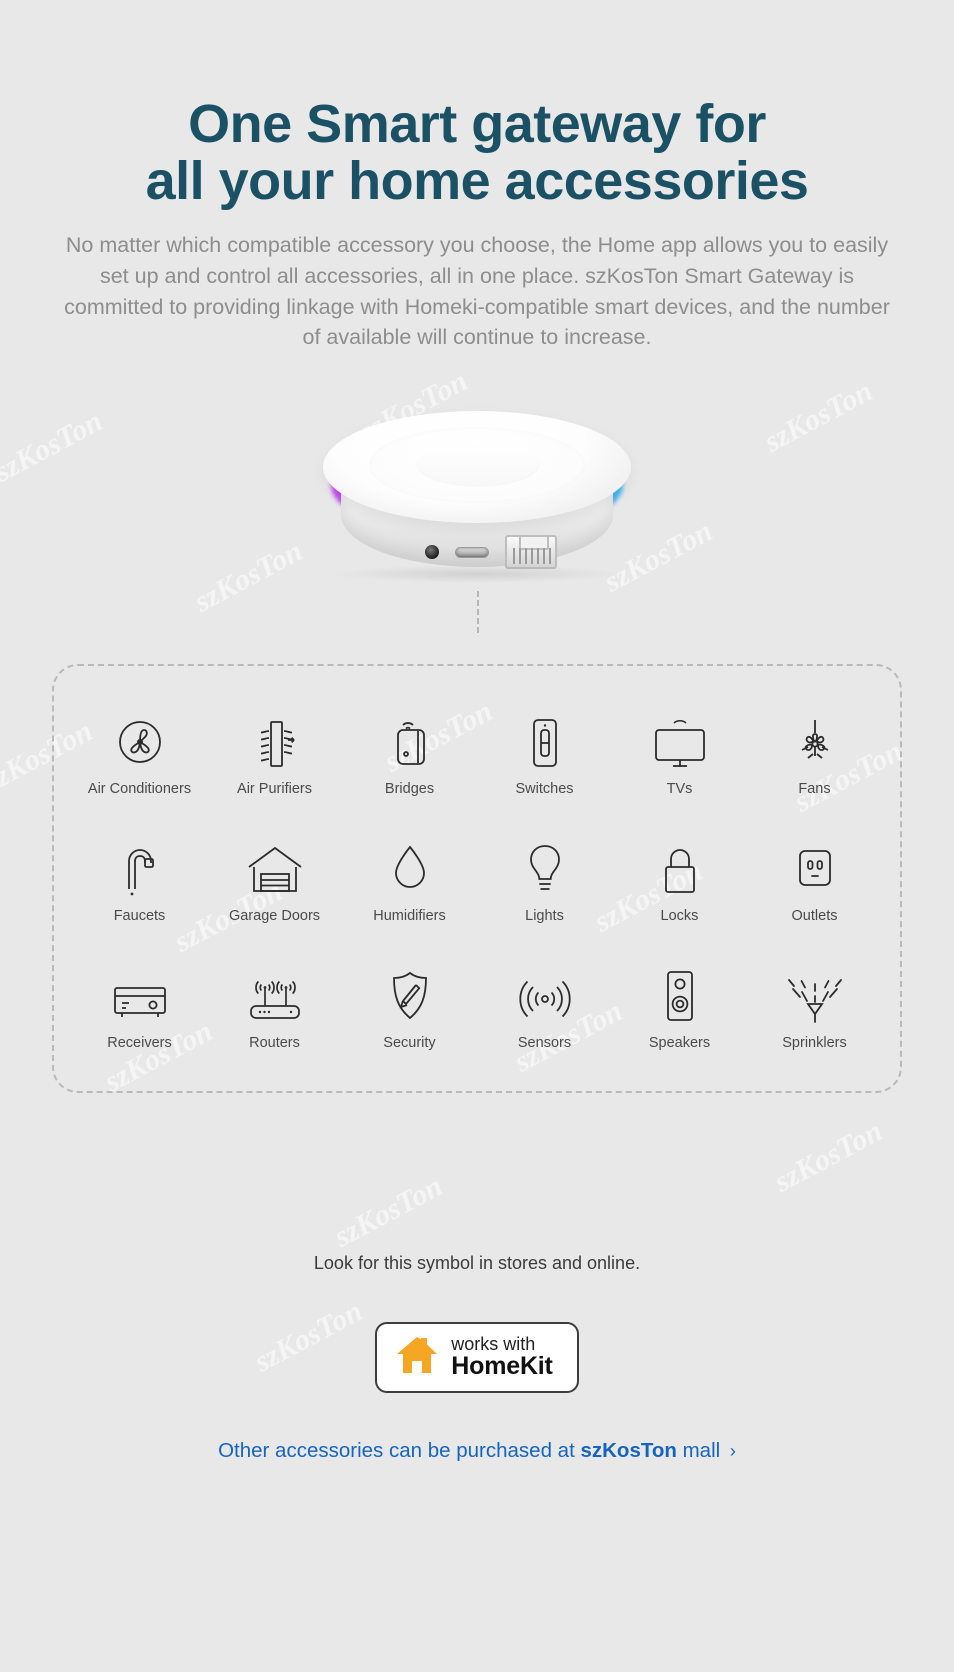 The height and width of the screenshot is (1672, 954). What do you see at coordinates (701, 1450) in the screenshot?
I see `mall-link-suffix: mall` at bounding box center [701, 1450].